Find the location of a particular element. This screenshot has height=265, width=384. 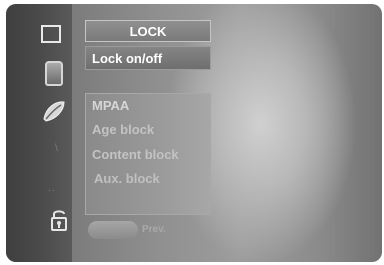

dots-icon: .. is located at coordinates (52, 188).